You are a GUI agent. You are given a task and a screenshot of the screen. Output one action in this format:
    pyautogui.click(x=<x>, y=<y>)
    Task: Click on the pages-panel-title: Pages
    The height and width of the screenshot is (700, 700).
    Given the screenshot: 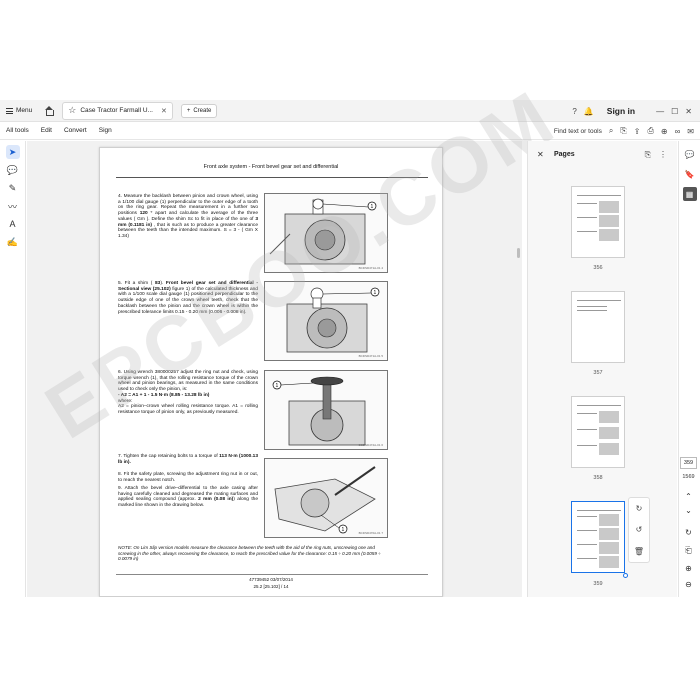 What is the action you would take?
    pyautogui.click(x=564, y=154)
    